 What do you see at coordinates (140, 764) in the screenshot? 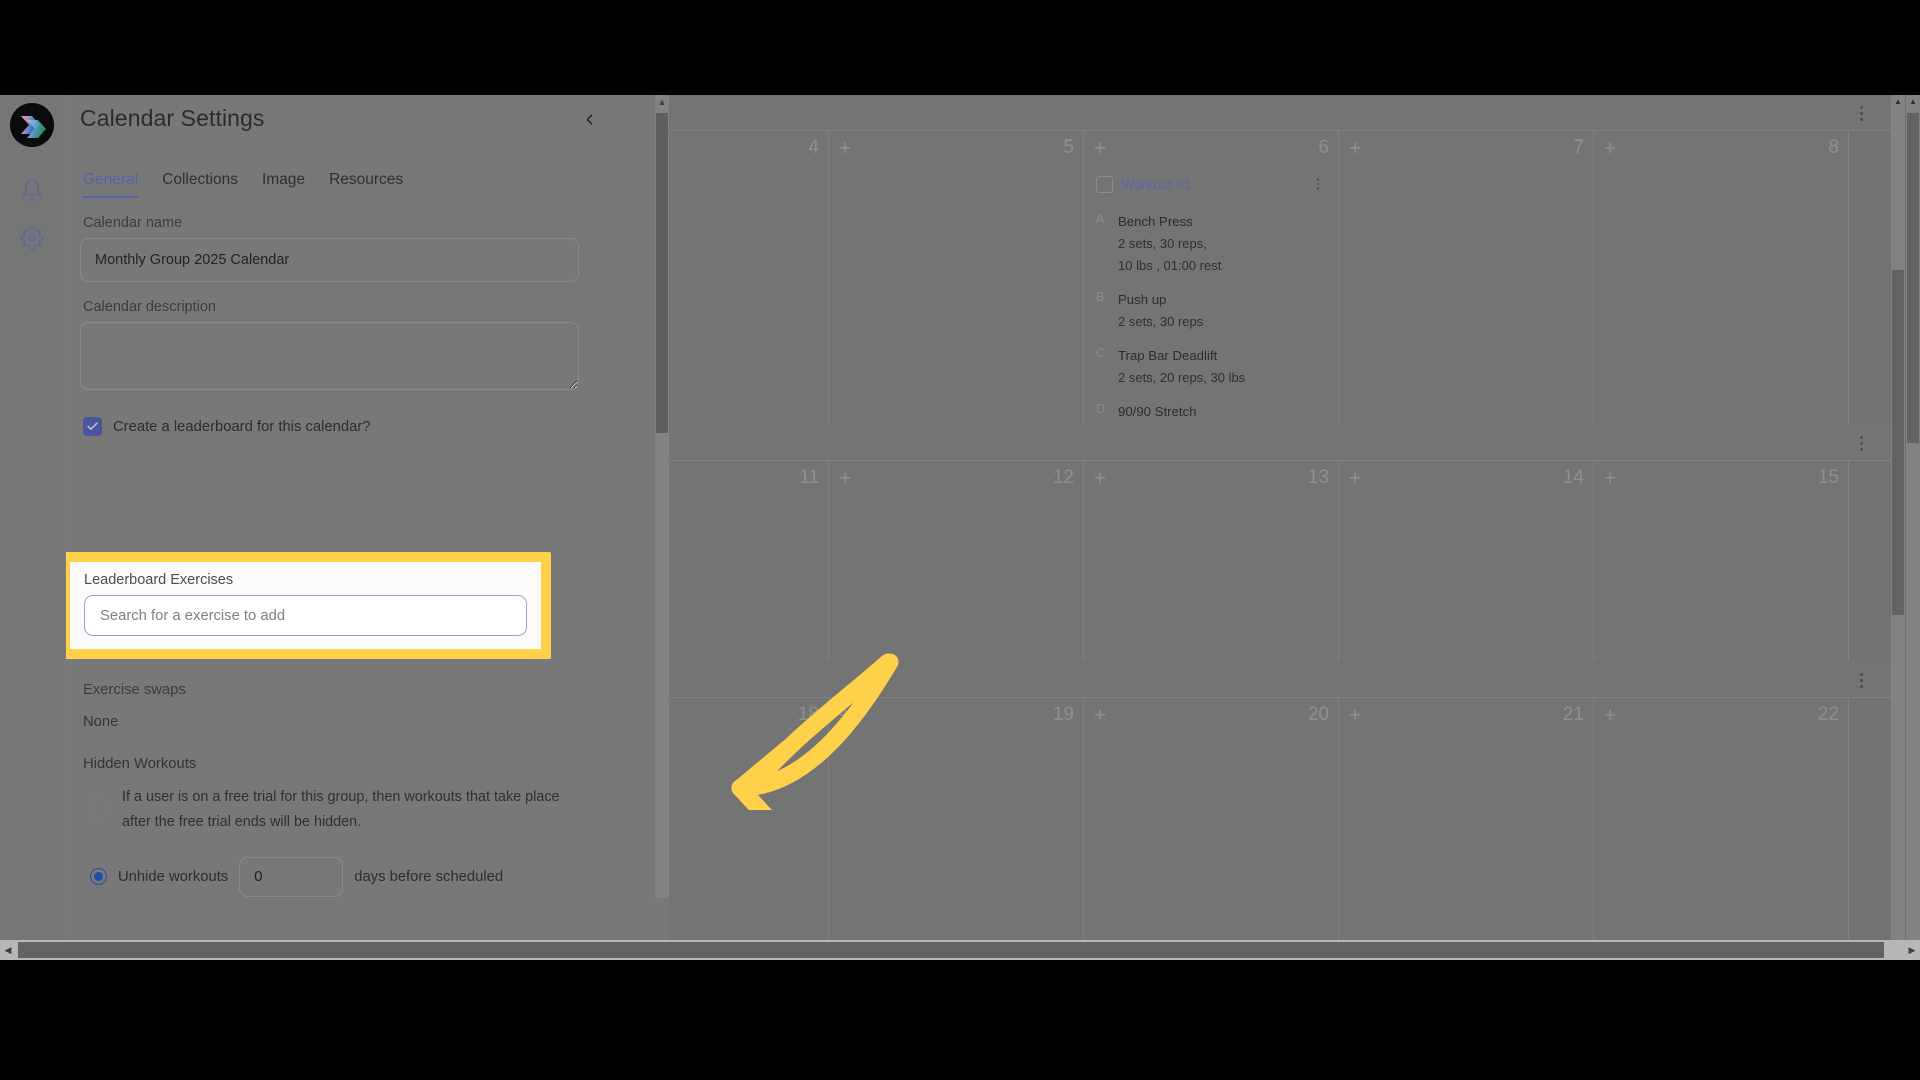
I see `hidden-workouts-title: Hidden Workouts` at bounding box center [140, 764].